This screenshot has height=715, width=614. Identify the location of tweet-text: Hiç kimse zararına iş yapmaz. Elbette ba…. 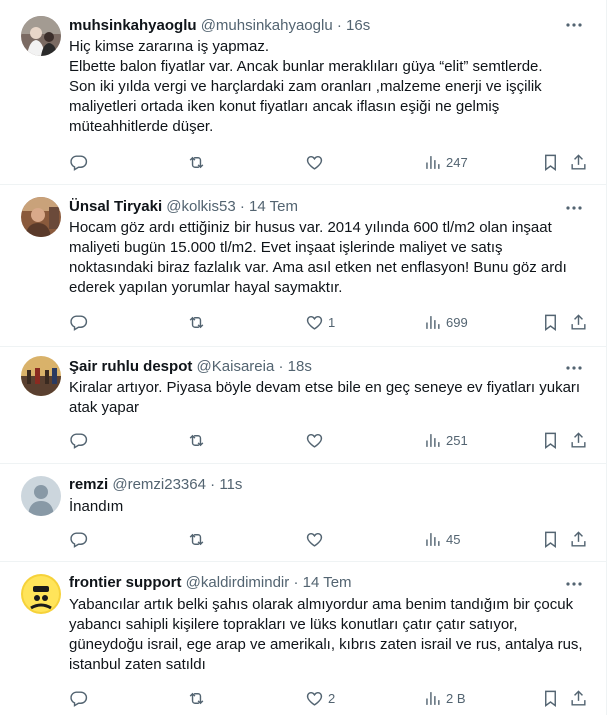
(324, 87).